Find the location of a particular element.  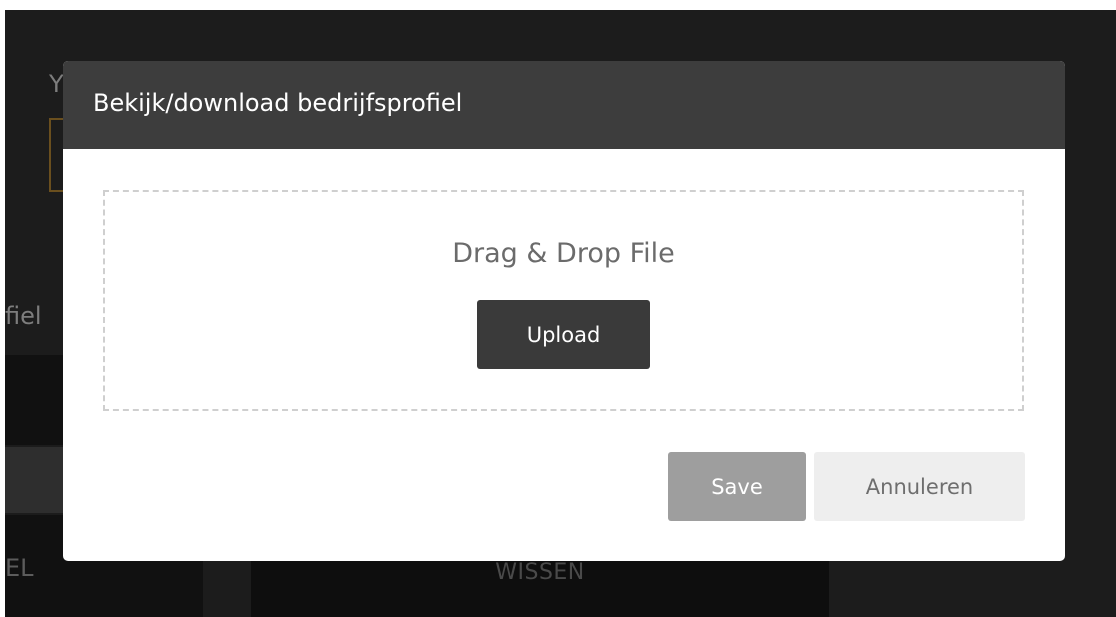

dialog-title: Bekijk/download bedrijfsprofiel is located at coordinates (278, 103).